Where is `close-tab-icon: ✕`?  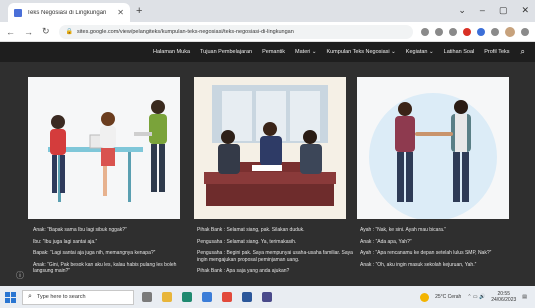 close-tab-icon: ✕ is located at coordinates (120, 12).